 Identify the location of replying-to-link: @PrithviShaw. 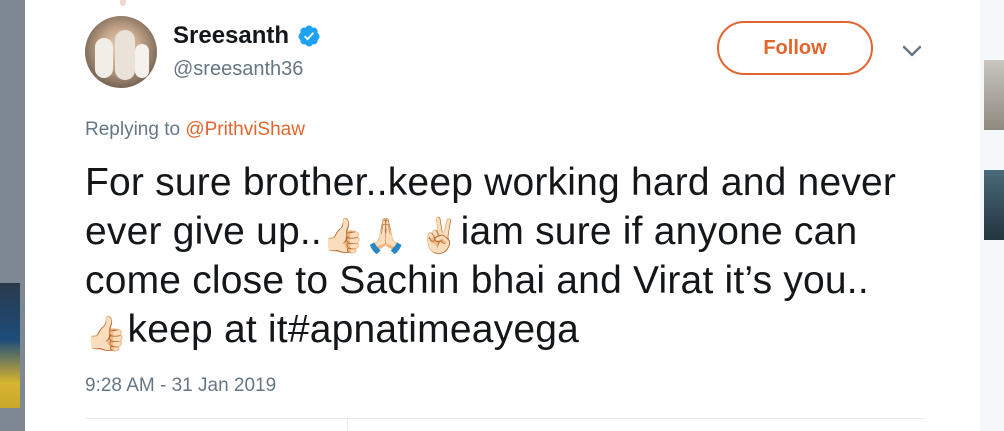
(245, 129).